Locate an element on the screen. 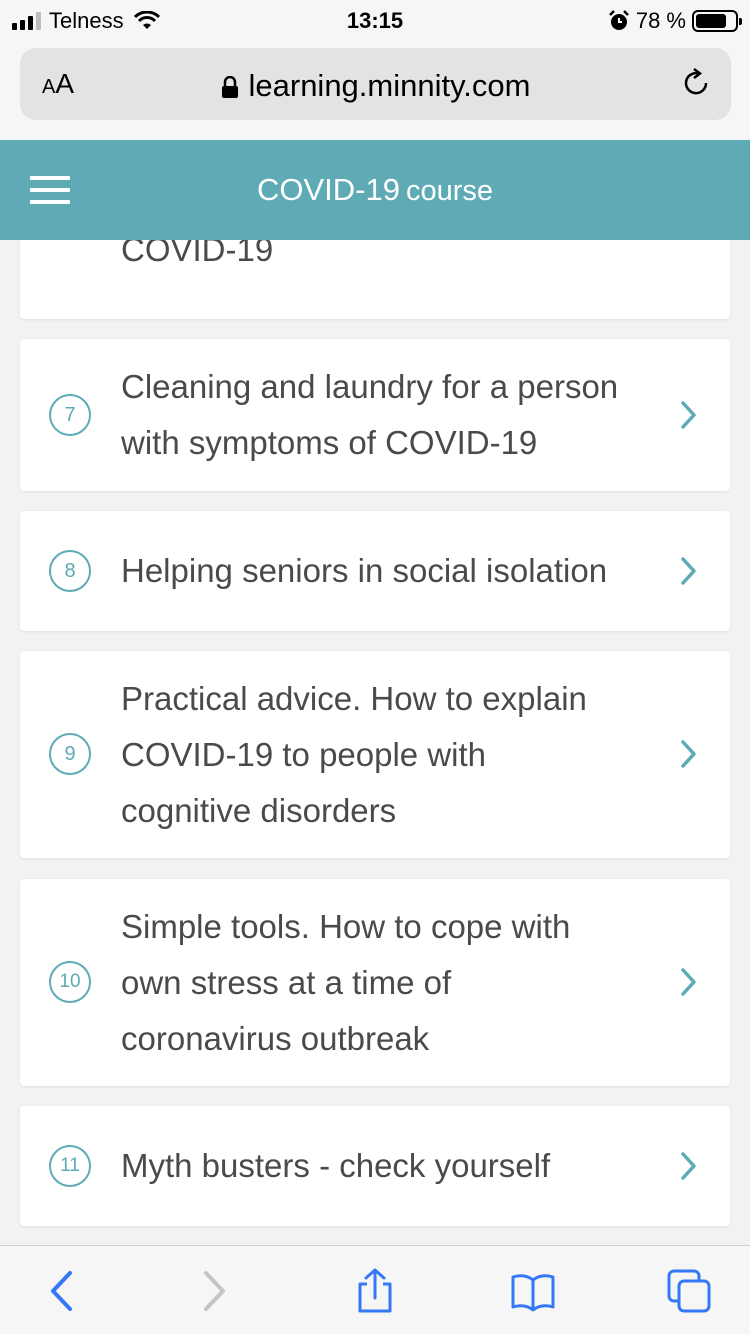 The width and height of the screenshot is (750, 1334). address-bar: AA learning.minnity.com is located at coordinates (375, 84).